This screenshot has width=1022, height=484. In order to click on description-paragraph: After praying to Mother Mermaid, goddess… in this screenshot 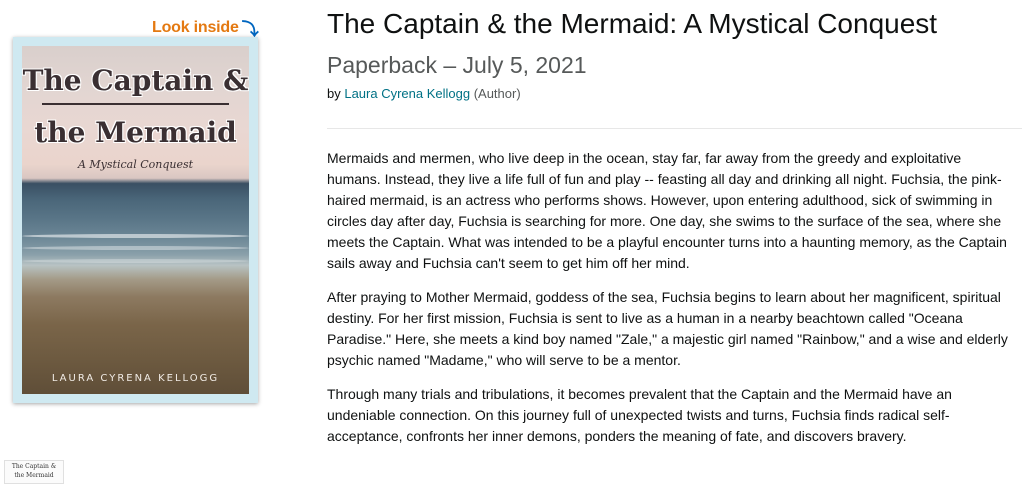, I will do `click(667, 328)`.